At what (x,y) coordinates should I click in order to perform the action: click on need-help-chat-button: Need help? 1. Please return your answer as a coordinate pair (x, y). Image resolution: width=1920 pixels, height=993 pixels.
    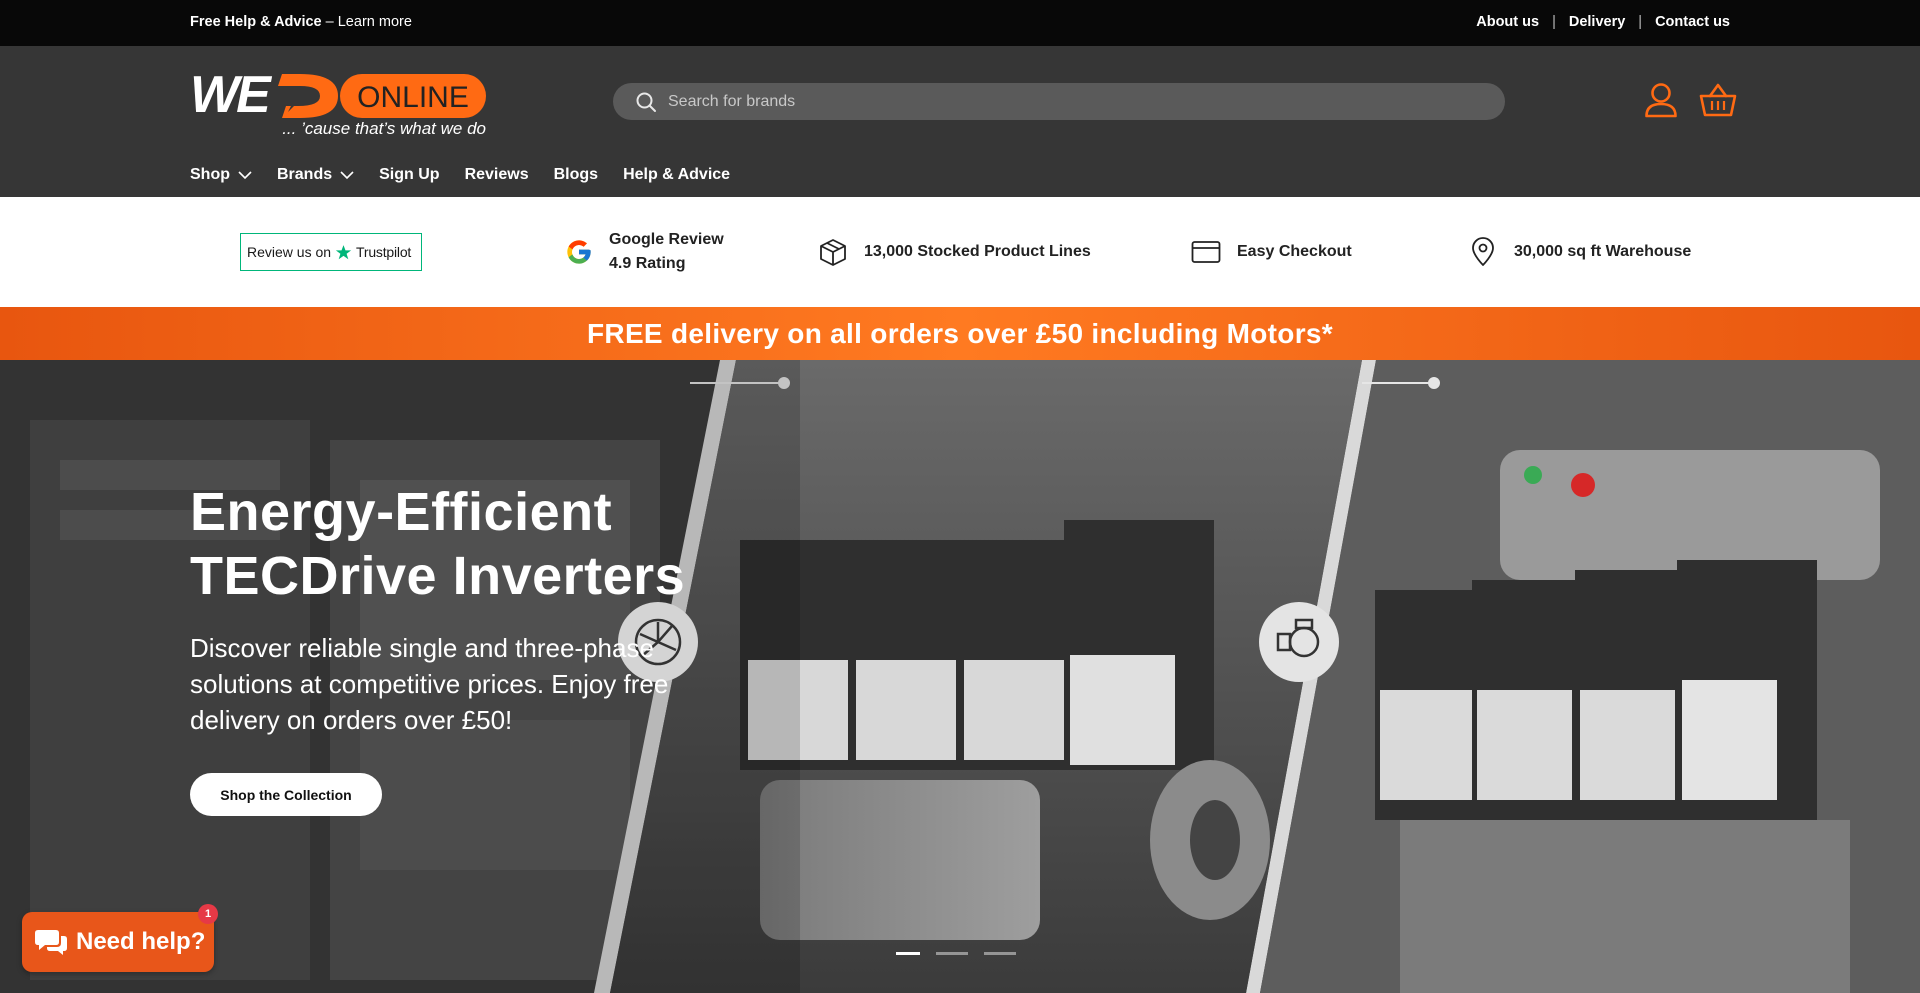
    Looking at the image, I should click on (120, 938).